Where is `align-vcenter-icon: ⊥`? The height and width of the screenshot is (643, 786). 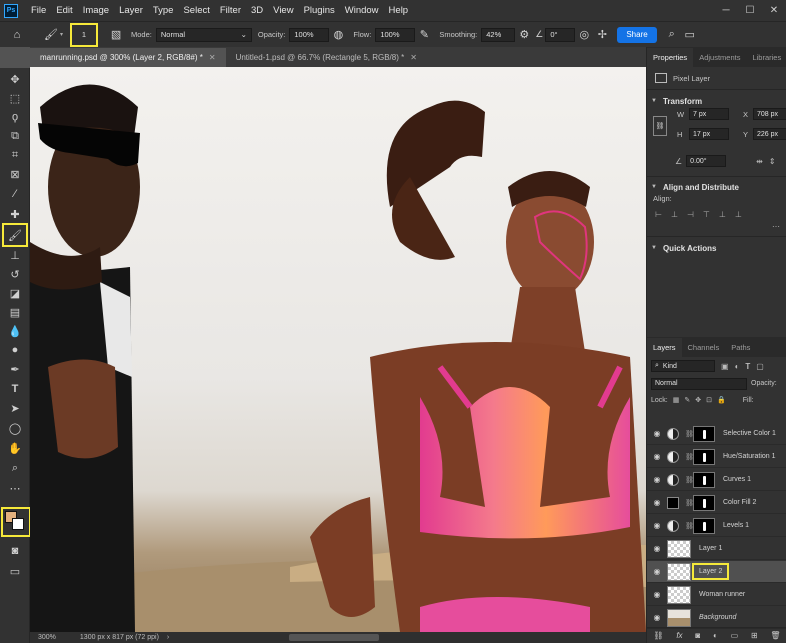 align-vcenter-icon: ⊥ is located at coordinates (722, 214).